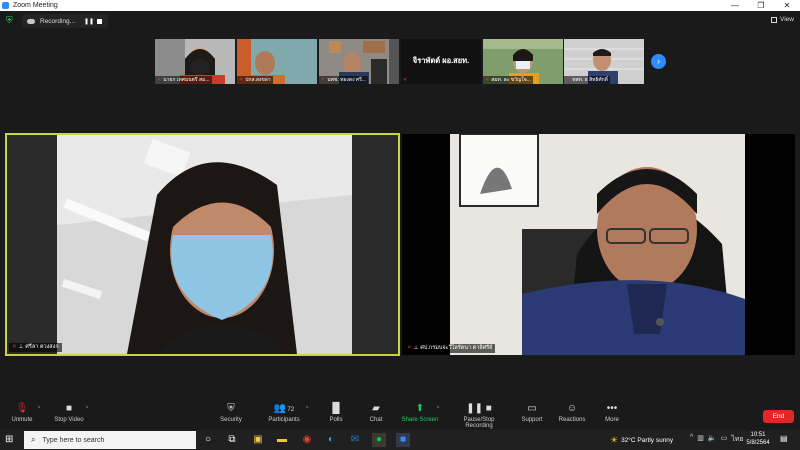 Image resolution: width=800 pixels, height=450 pixels. What do you see at coordinates (420, 408) in the screenshot?
I see `share-screen-arrow-icon: ⬆` at bounding box center [420, 408].